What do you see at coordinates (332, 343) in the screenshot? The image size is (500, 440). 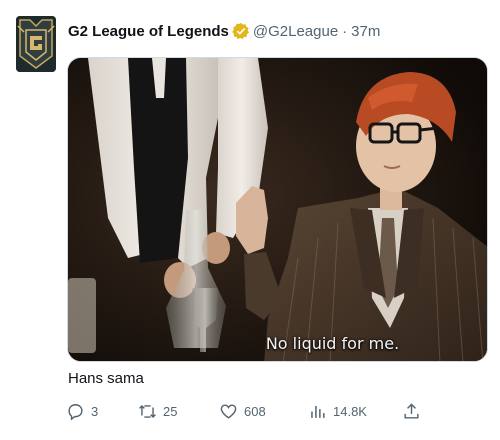 I see `media-caption: No liquid for me.` at bounding box center [332, 343].